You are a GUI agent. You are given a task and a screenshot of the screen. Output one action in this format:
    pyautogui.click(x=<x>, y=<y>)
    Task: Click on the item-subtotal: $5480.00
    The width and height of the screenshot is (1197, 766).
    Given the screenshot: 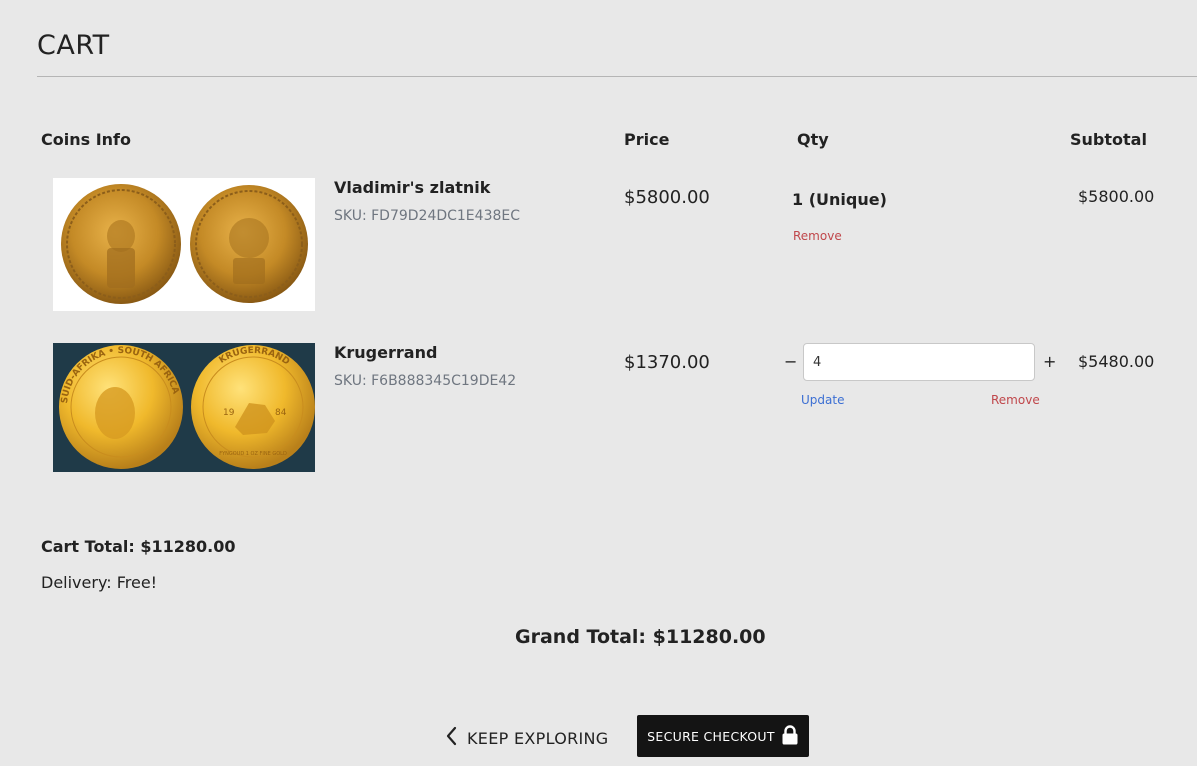 What is the action you would take?
    pyautogui.click(x=1116, y=361)
    